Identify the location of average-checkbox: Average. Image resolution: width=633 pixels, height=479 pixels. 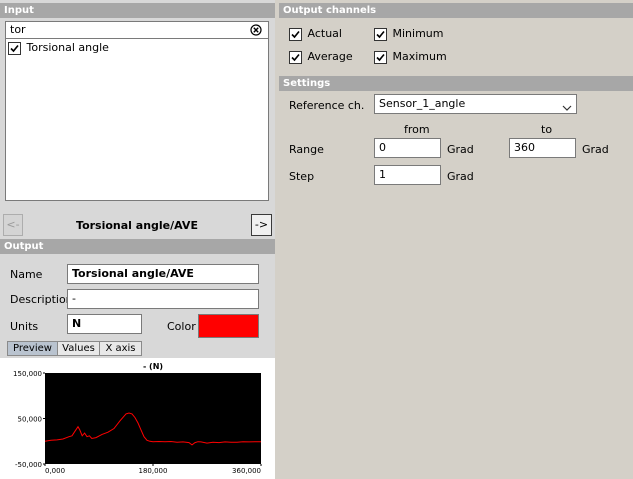
(321, 57).